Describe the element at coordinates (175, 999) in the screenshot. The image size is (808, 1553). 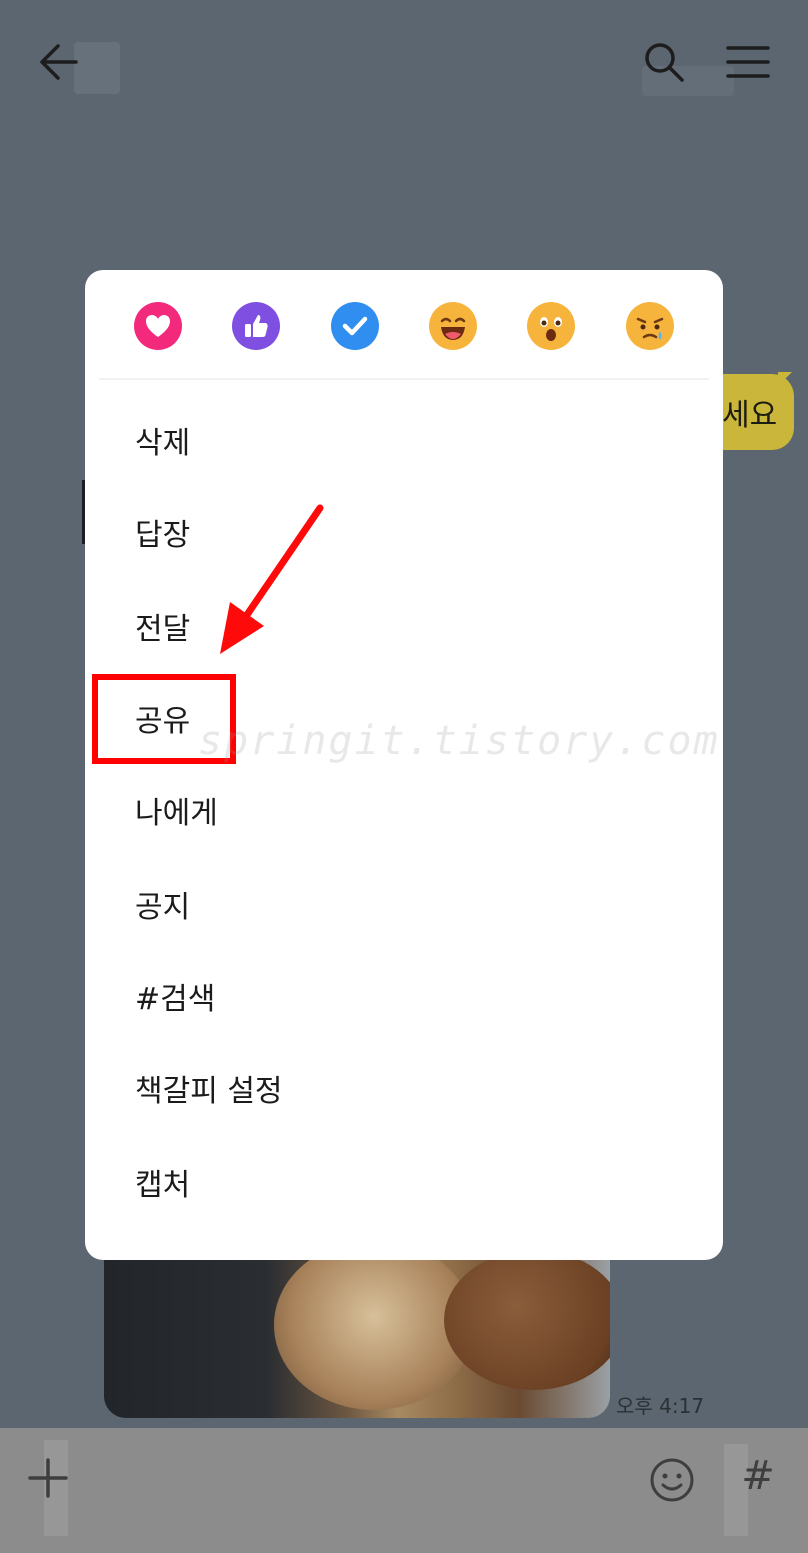
I see `menu-item-label: #검색` at that location.